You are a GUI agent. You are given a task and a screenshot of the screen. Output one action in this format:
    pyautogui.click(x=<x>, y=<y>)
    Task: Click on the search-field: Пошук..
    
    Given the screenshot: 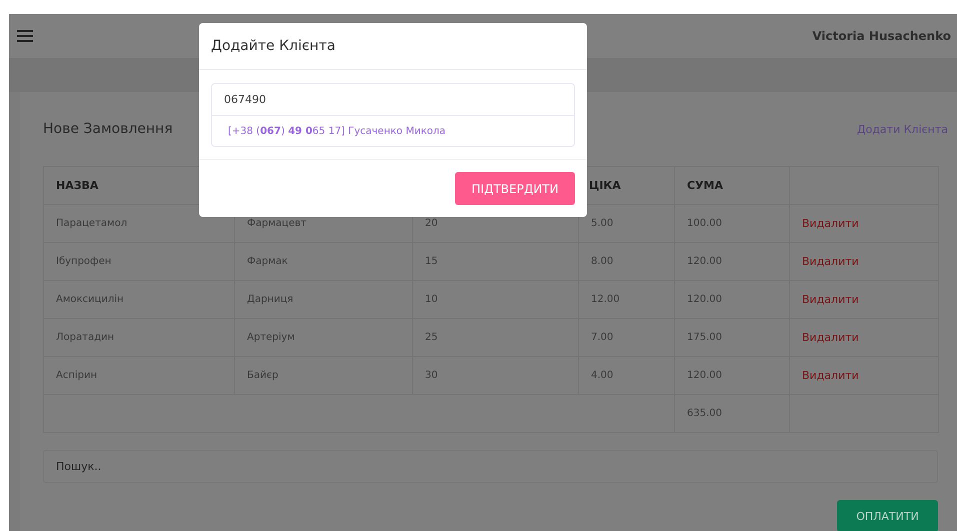 What is the action you would take?
    pyautogui.click(x=490, y=466)
    